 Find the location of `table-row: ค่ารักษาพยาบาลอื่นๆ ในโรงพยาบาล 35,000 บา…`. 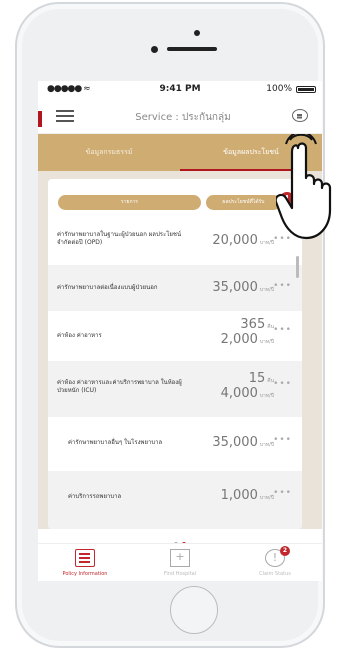

table-row: ค่ารักษาพยาบาลอื่นๆ ในโรงพยาบาล 35,000 บา… is located at coordinates (175, 444).